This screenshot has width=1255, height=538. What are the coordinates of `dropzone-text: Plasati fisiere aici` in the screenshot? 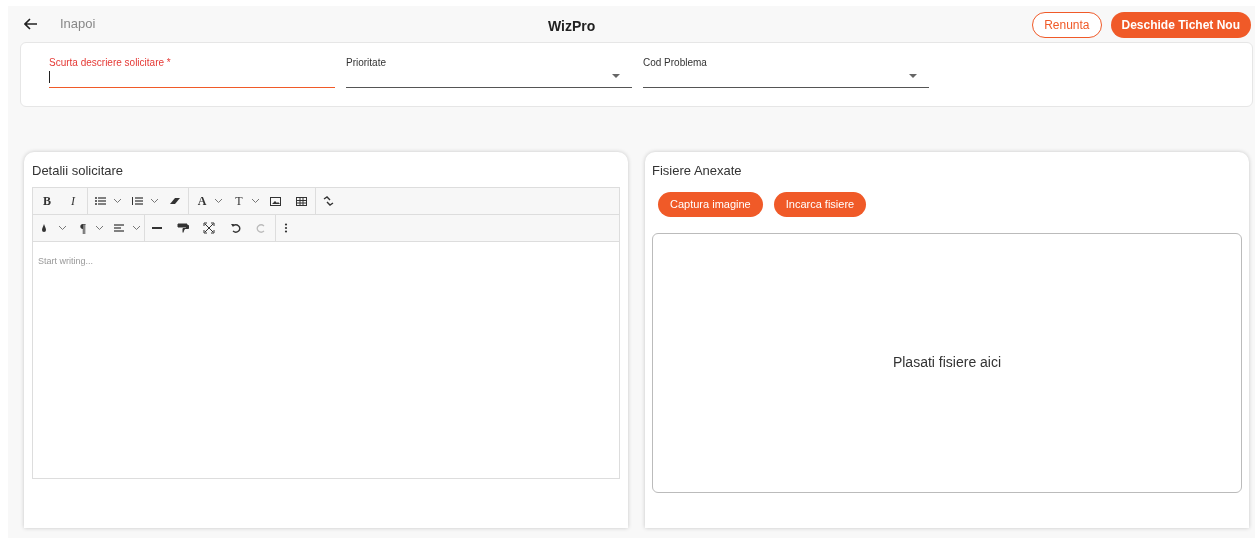 It's located at (947, 362).